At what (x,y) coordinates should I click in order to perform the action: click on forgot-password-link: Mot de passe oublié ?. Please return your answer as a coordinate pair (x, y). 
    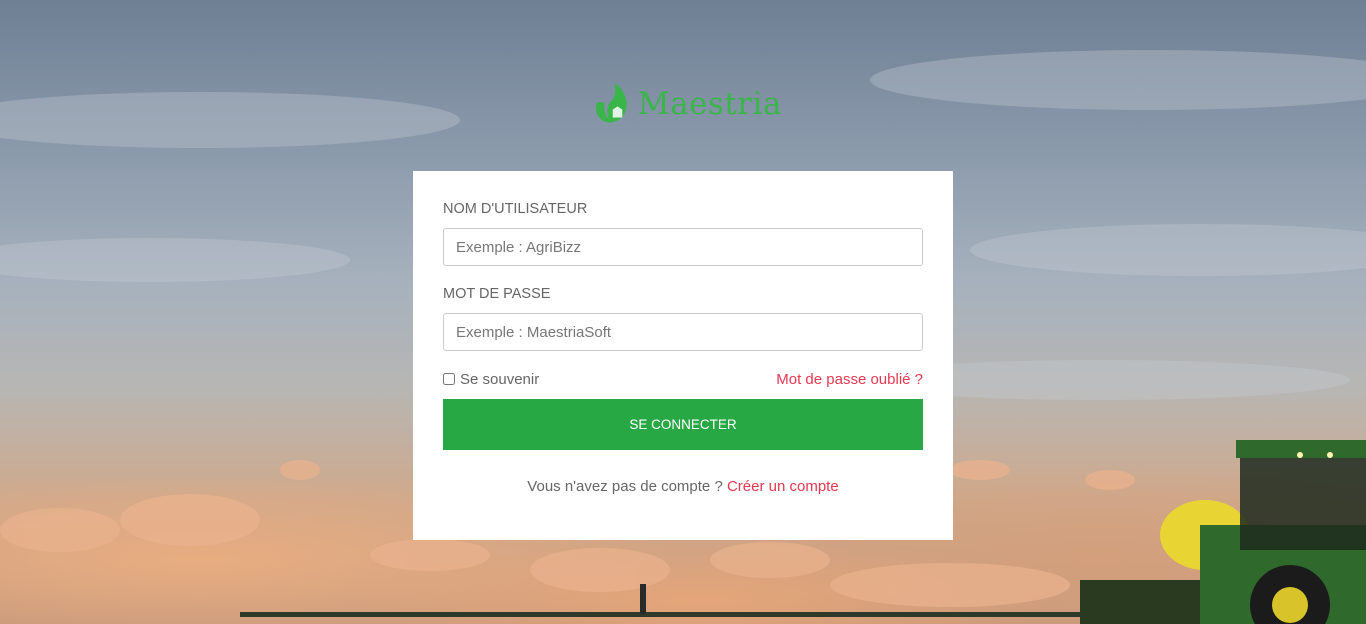
    Looking at the image, I should click on (849, 379).